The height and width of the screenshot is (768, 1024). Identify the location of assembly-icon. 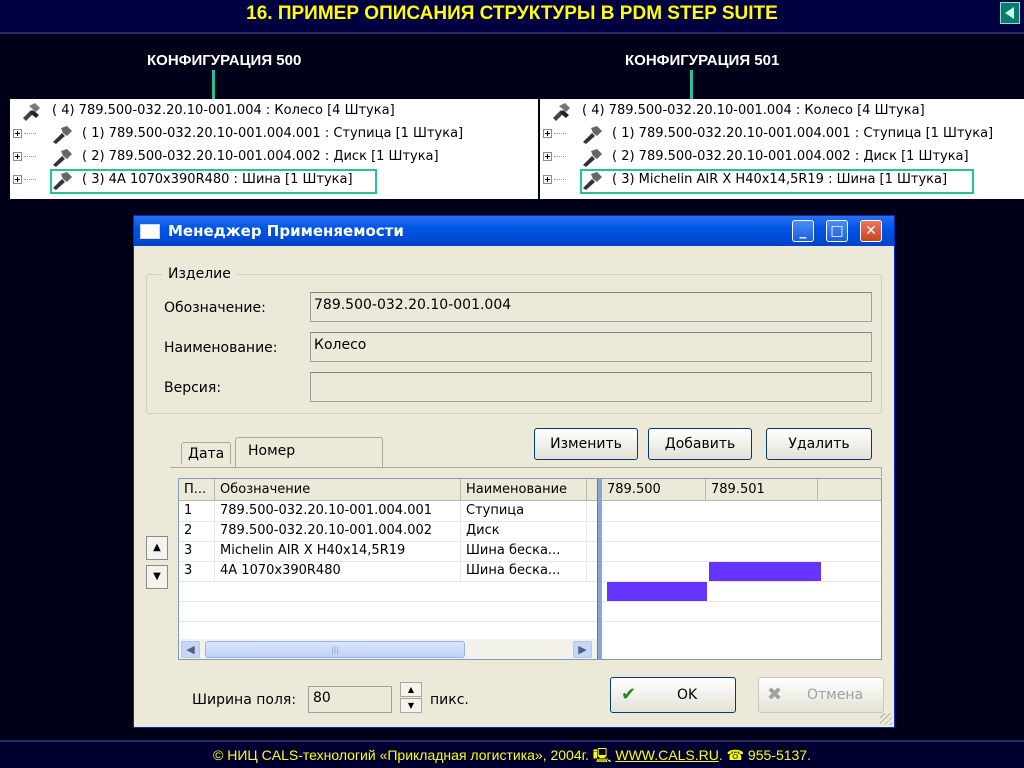
(31, 112).